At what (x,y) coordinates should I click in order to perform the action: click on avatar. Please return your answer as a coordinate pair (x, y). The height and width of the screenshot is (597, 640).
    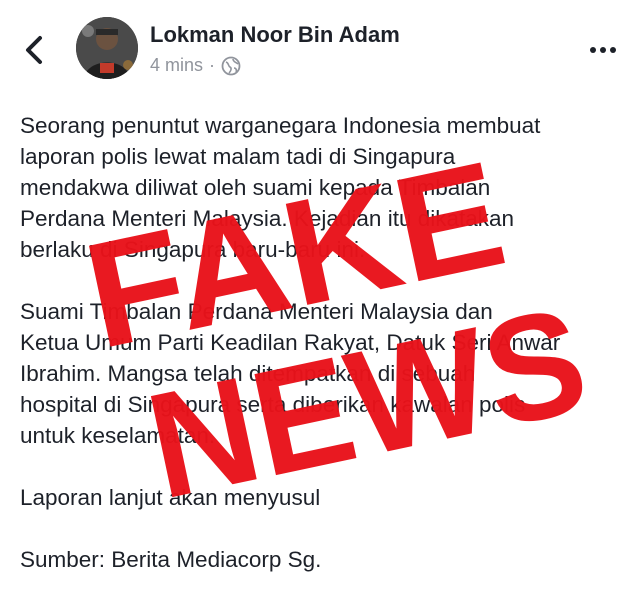
    Looking at the image, I should click on (107, 48).